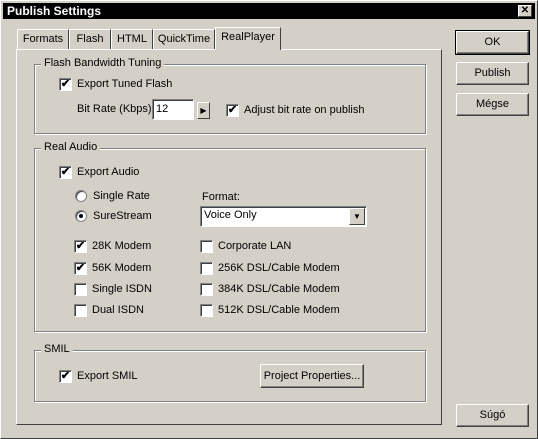  I want to click on target-512k-checkbox, so click(206, 310).